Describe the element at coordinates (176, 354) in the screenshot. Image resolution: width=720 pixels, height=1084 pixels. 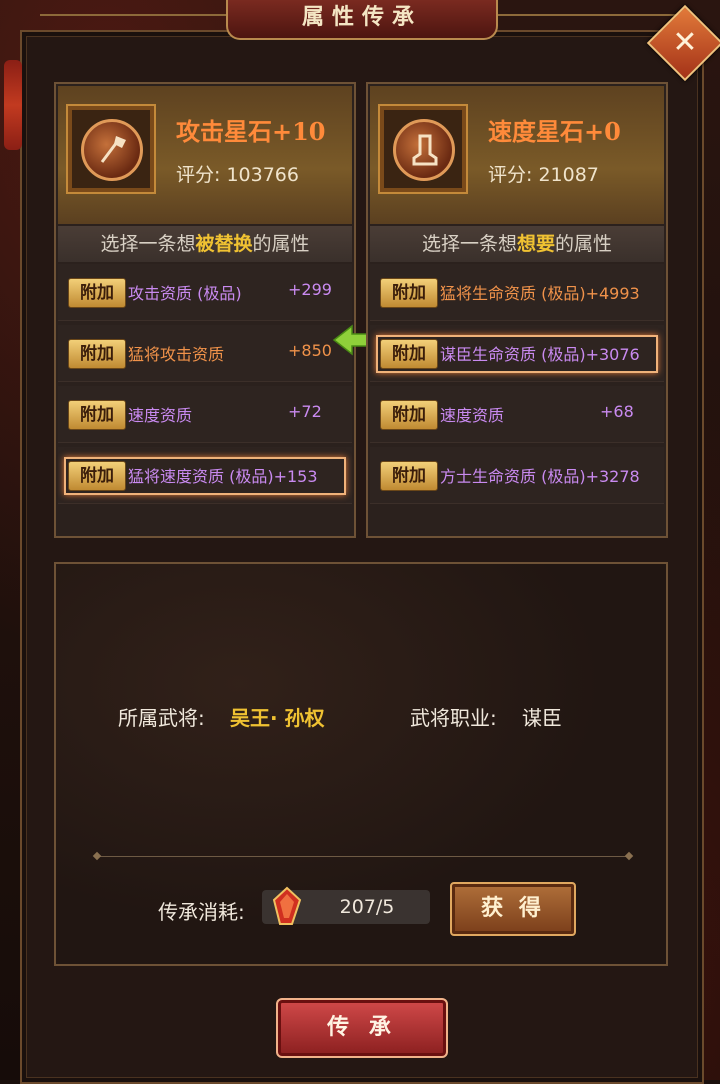
I see `attribute-name: 猛将攻击资质` at that location.